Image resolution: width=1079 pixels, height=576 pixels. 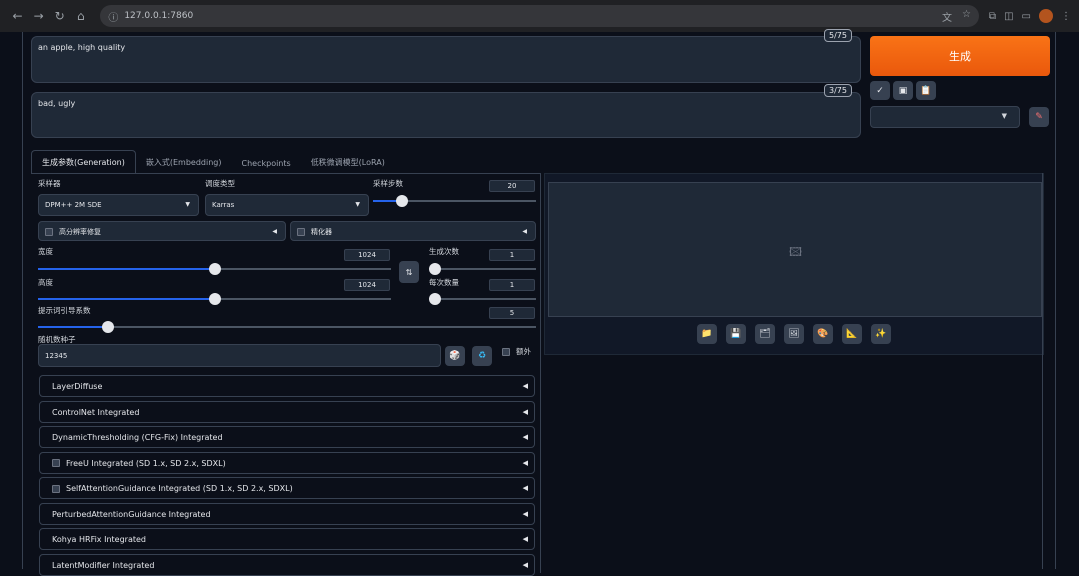 I want to click on negative-prompt-textarea: bad, ugly, so click(x=446, y=115).